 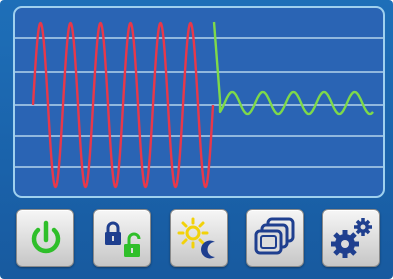 I want to click on waveform-trace-damped, so click(x=293, y=68).